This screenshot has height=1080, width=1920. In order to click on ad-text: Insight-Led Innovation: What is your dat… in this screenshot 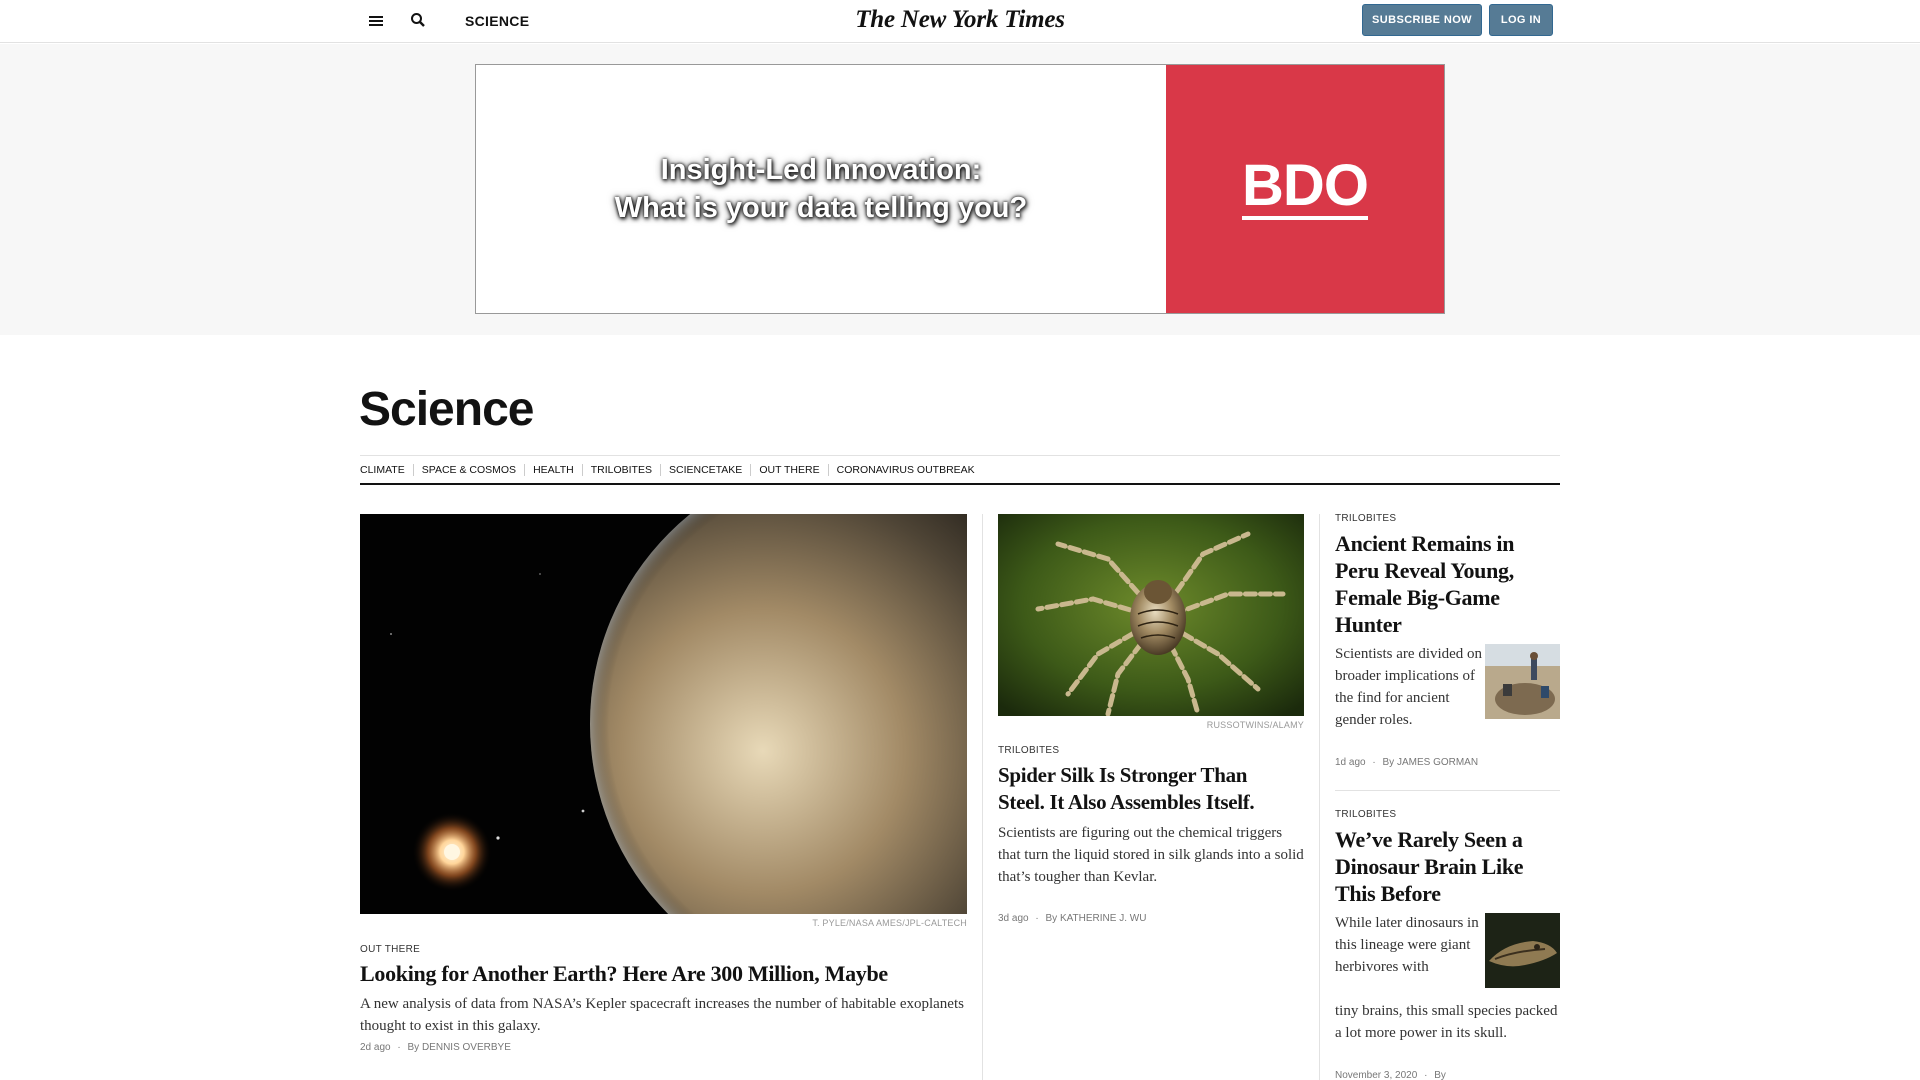, I will do `click(821, 189)`.